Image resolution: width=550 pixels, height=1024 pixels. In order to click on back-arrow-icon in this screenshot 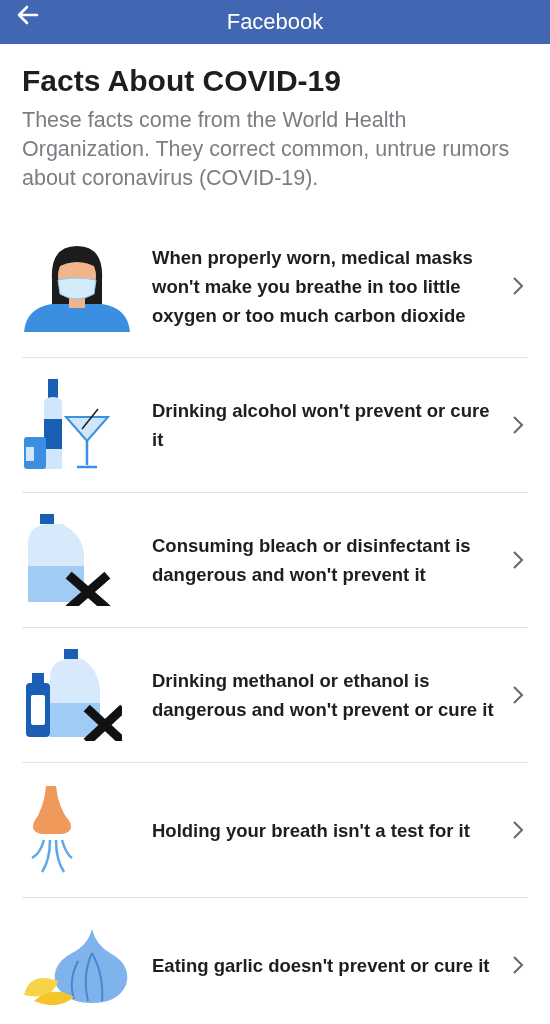, I will do `click(28, 15)`.